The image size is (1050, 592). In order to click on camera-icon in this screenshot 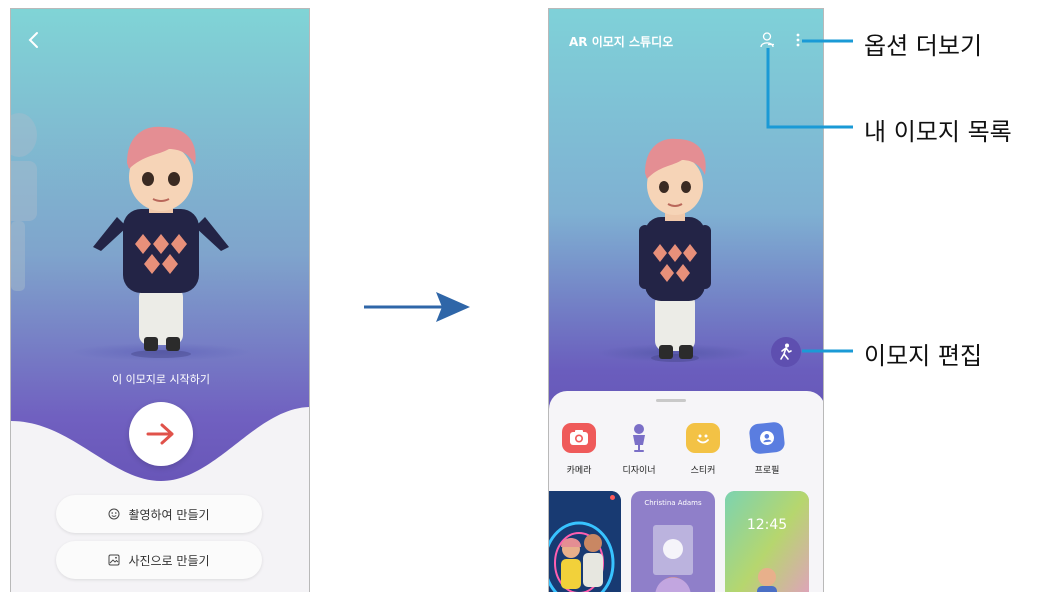, I will do `click(579, 438)`.